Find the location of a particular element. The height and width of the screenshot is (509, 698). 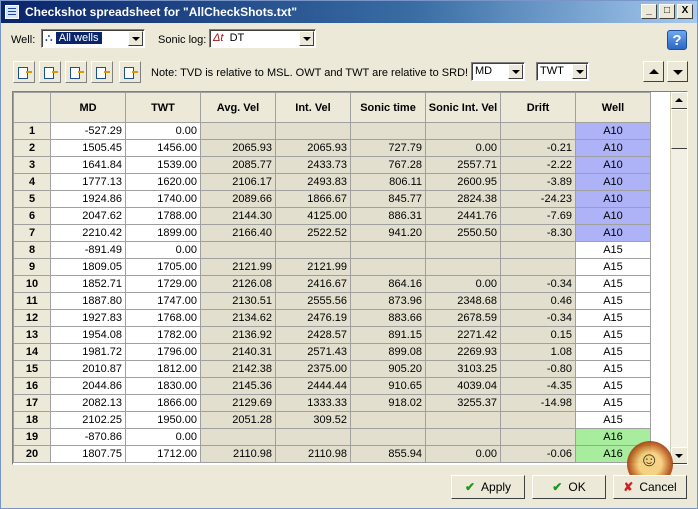

row-header: 8 is located at coordinates (32, 250).